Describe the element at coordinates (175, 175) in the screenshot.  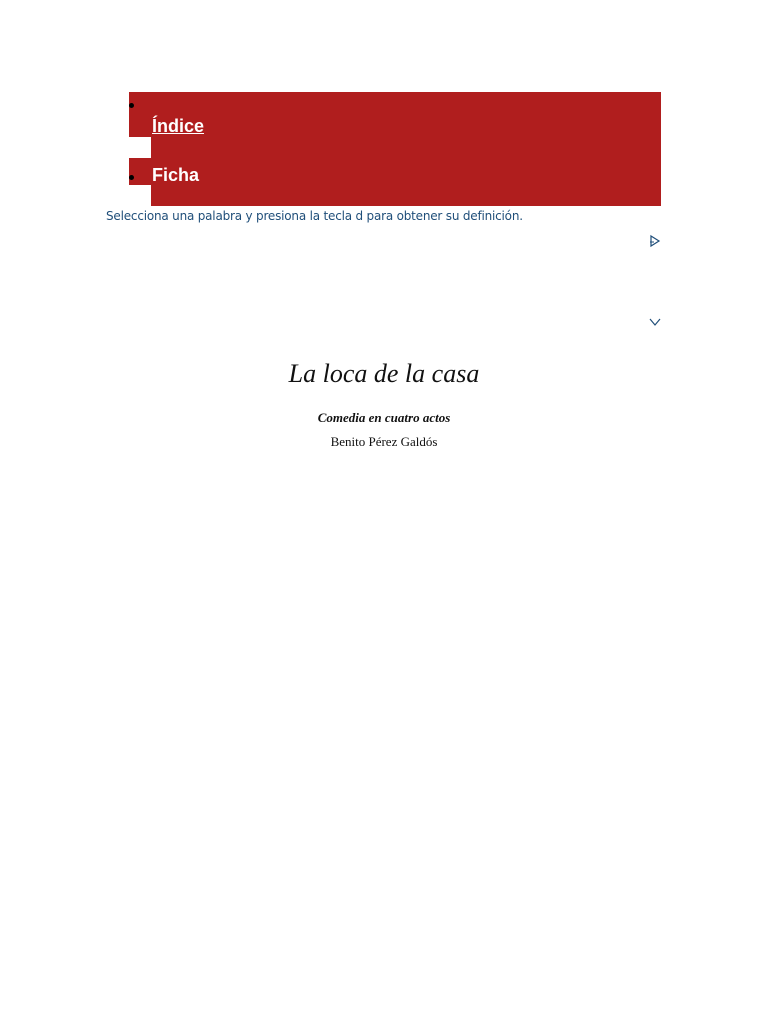
I see `nav-link-ficha: Ficha` at that location.